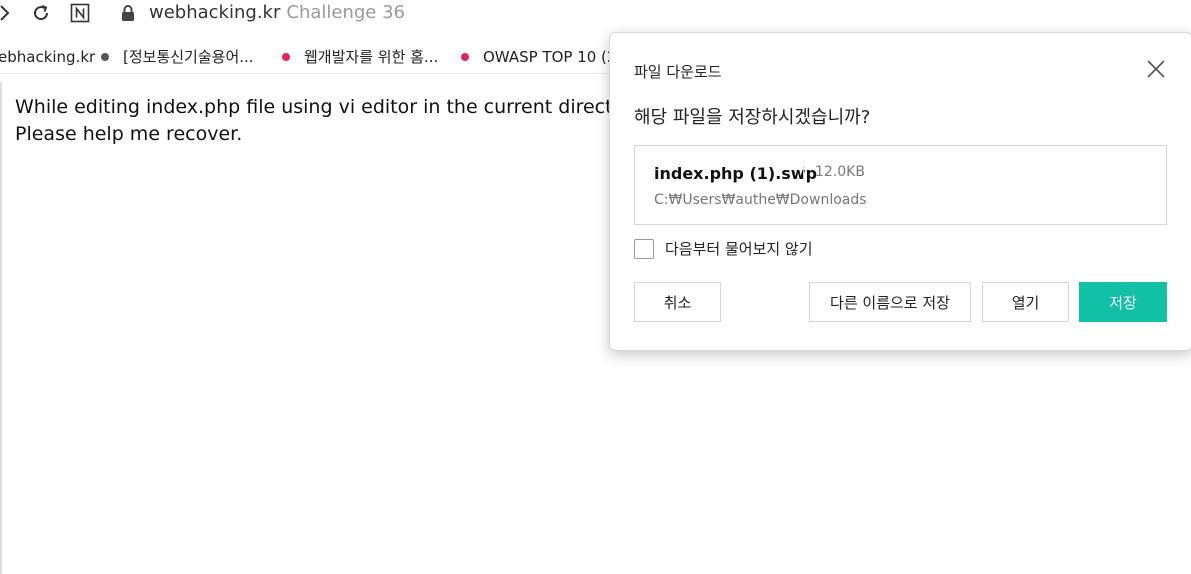 Image resolution: width=1191 pixels, height=574 pixels. Describe the element at coordinates (736, 173) in the screenshot. I see `file-name: index.php (1).swp` at that location.